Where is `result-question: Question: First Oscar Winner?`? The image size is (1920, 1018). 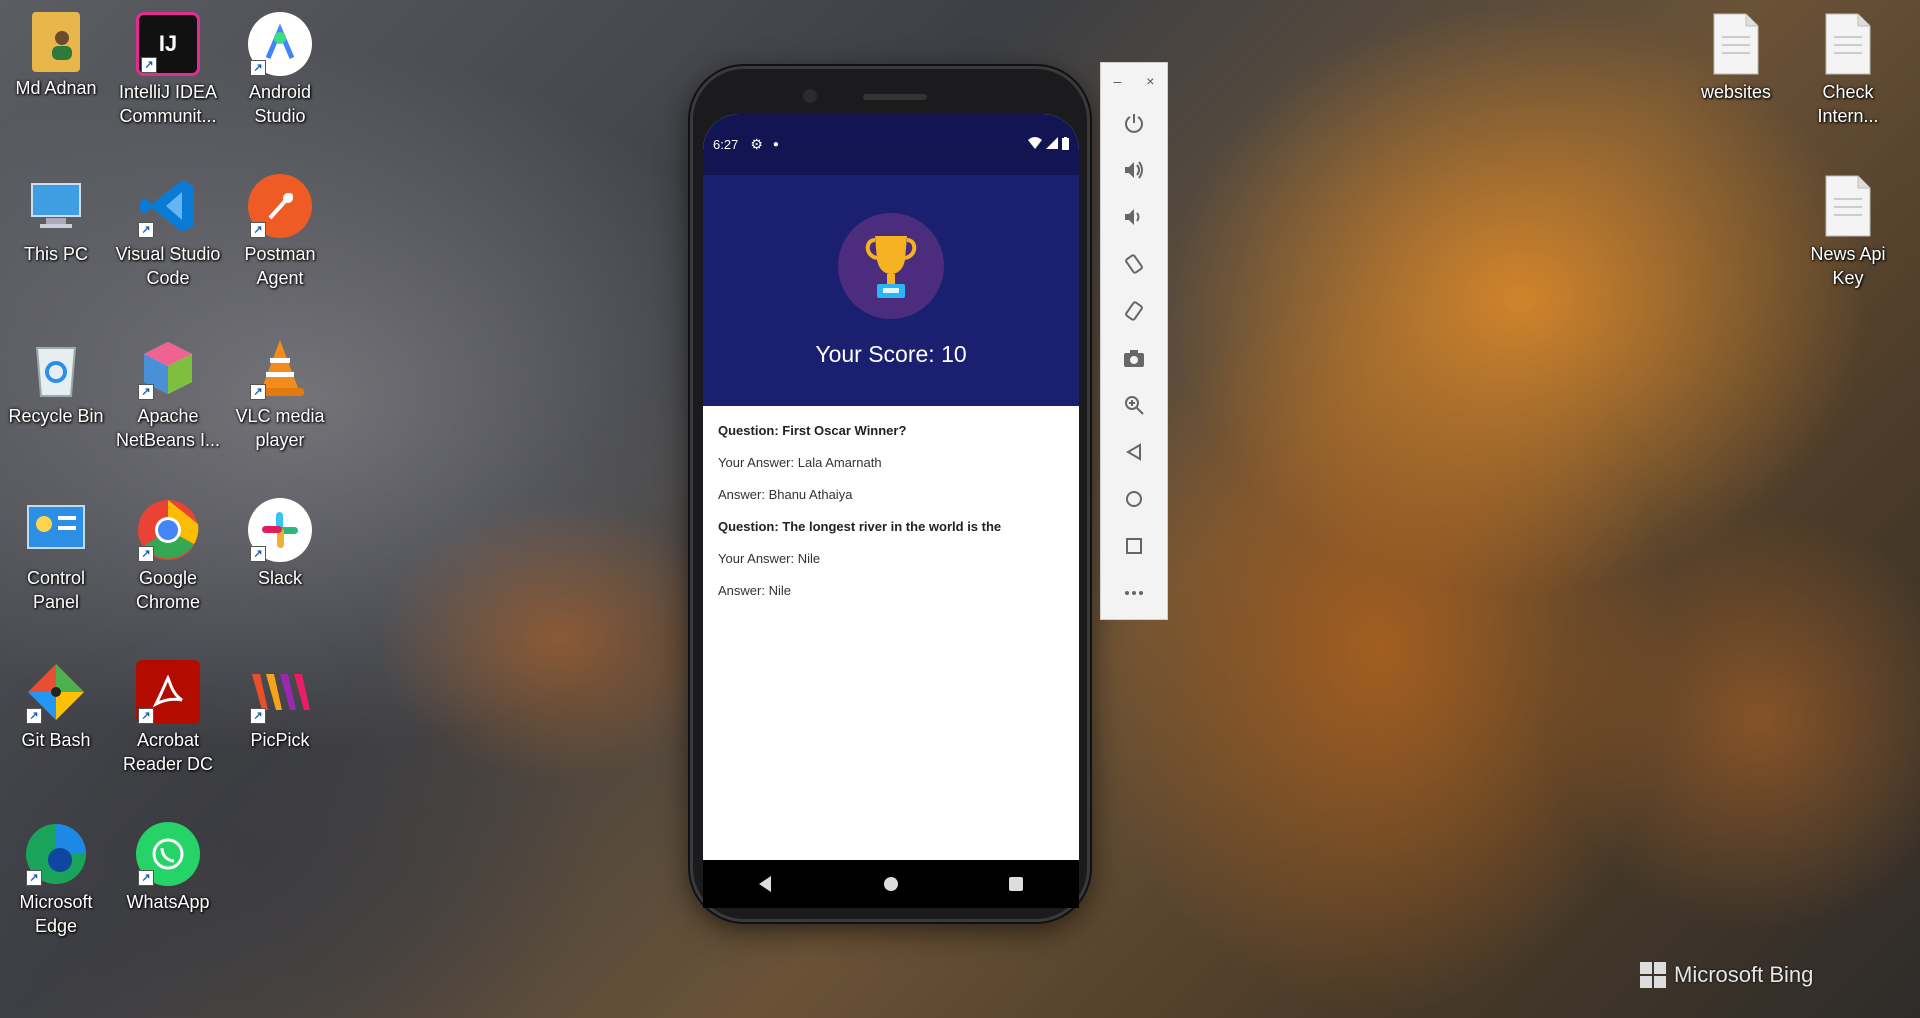
result-question: Question: First Oscar Winner? is located at coordinates (812, 430).